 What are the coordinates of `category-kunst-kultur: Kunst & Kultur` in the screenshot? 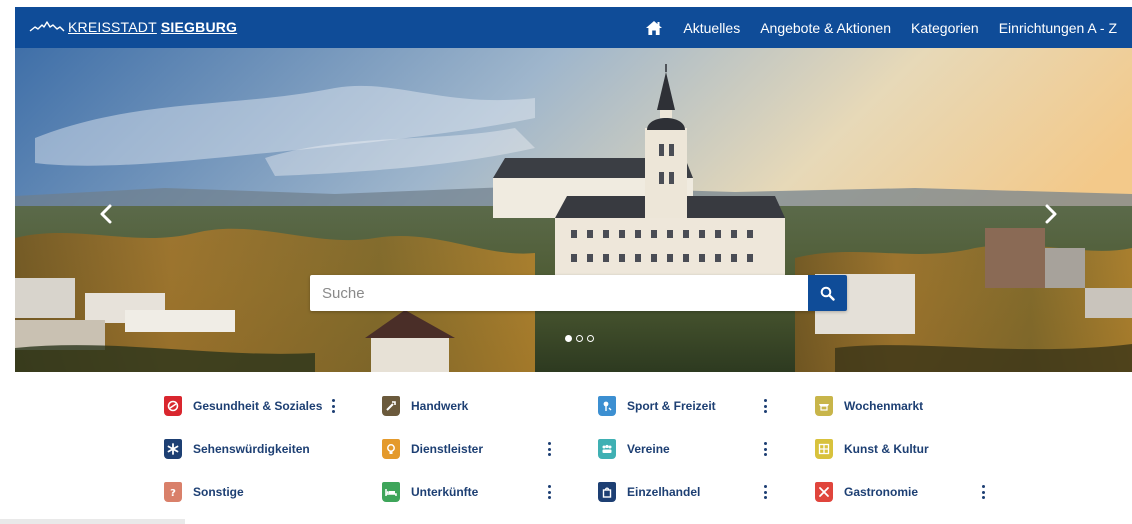 It's located at (872, 449).